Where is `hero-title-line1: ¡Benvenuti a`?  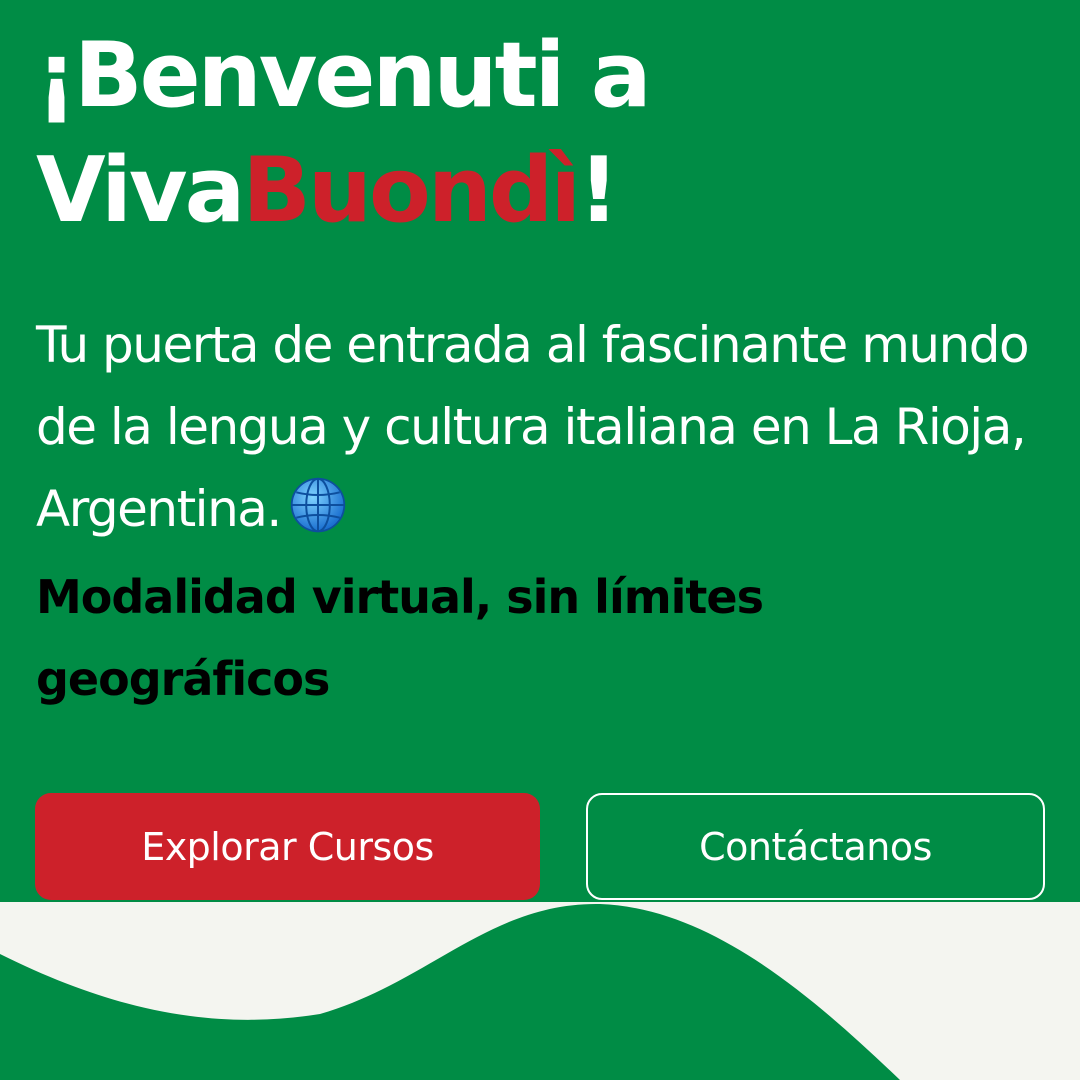 hero-title-line1: ¡Benvenuti a is located at coordinates (344, 75).